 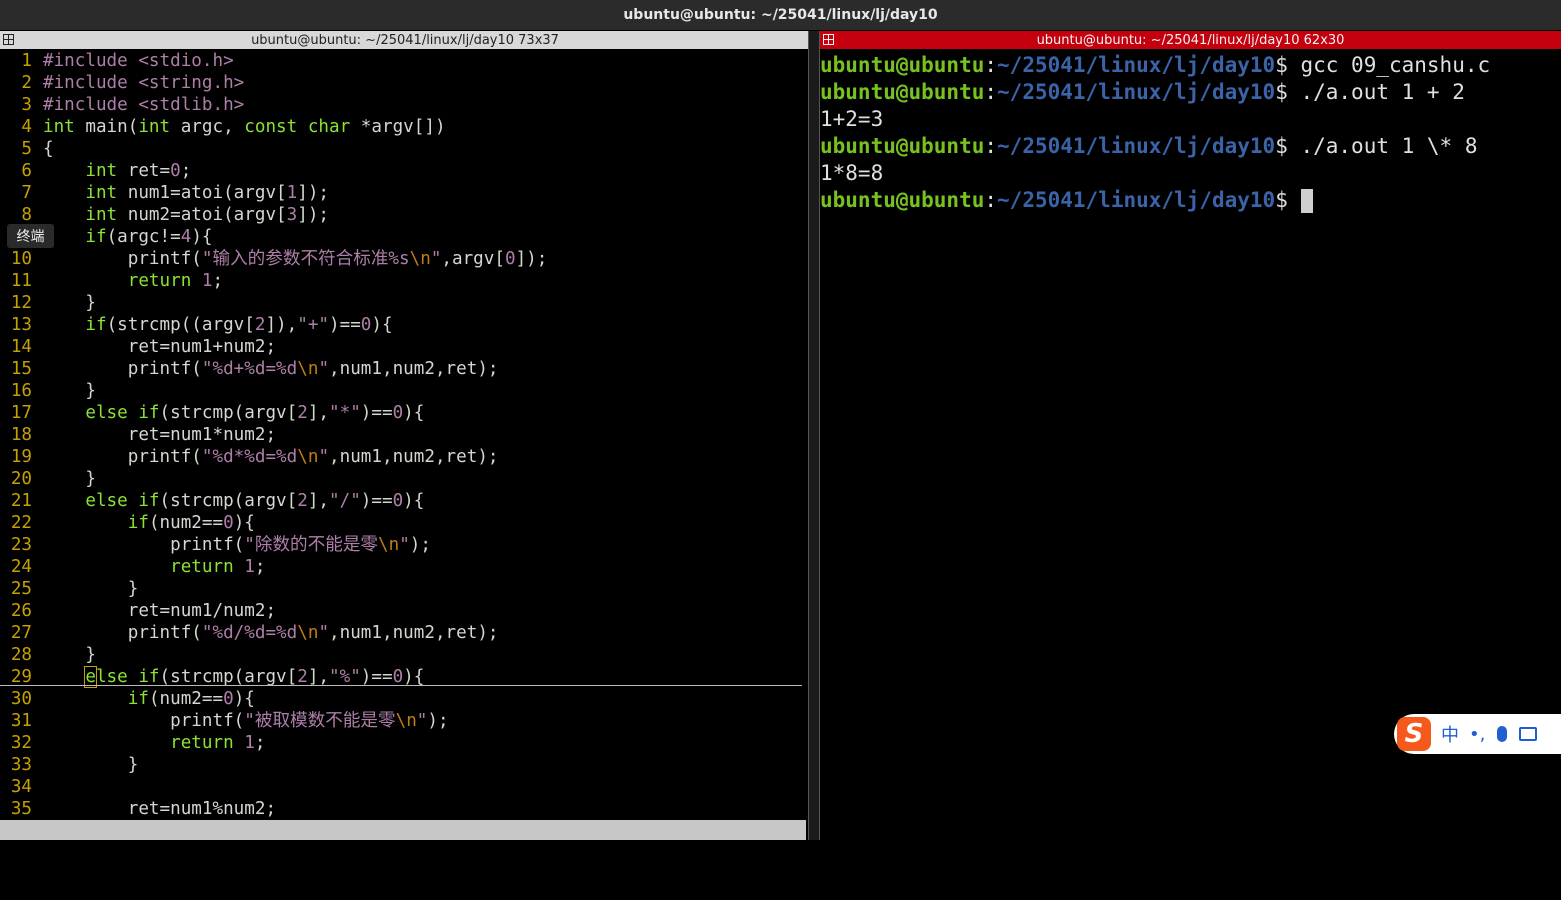 What do you see at coordinates (233, 127) in the screenshot?
I see `code-line: 4 int main(int argc, const char *argv[])` at bounding box center [233, 127].